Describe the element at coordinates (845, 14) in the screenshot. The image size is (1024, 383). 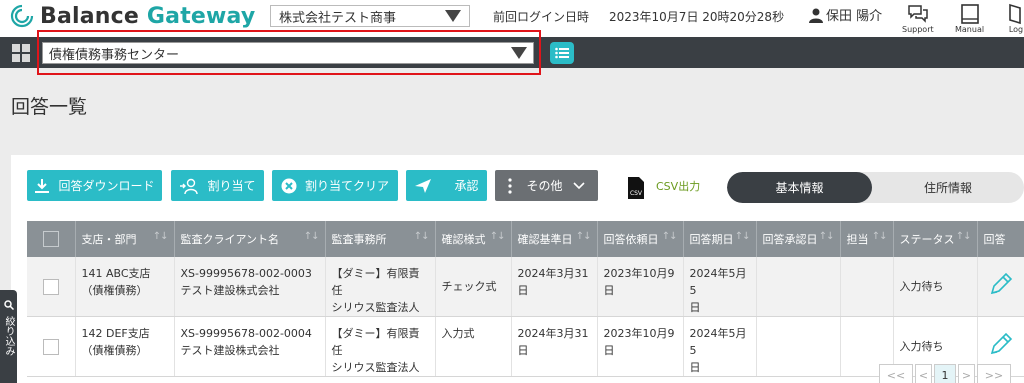
I see `user-menu: 保田 陽介` at that location.